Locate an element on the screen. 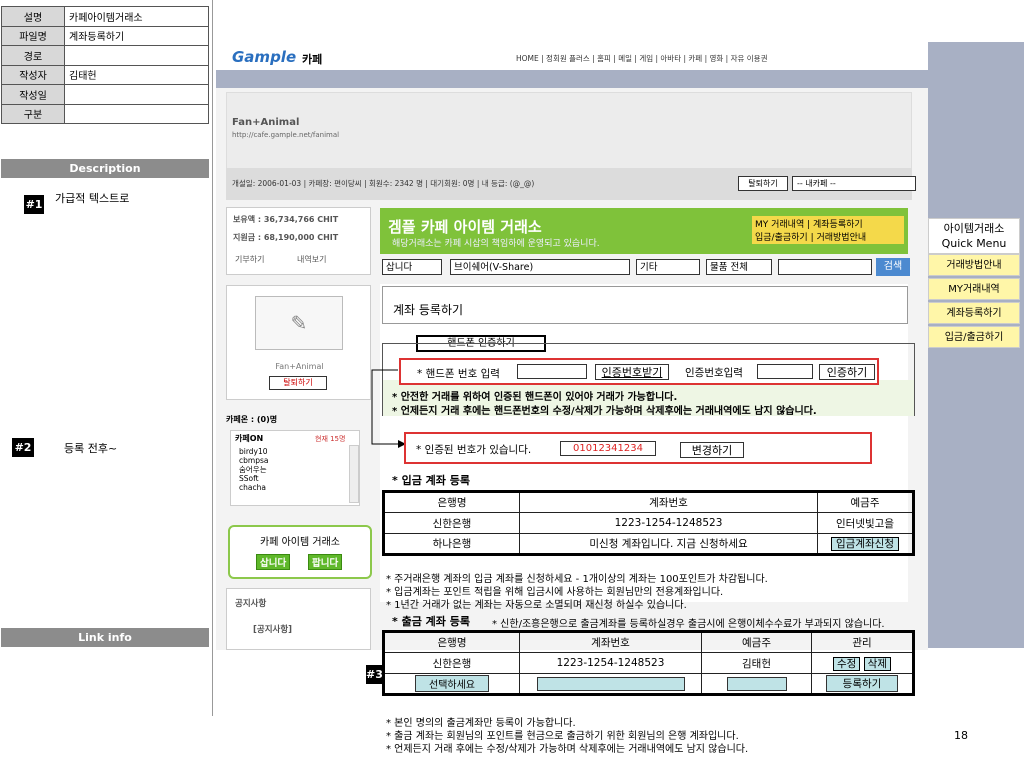  annotation-marker-3: #3 is located at coordinates (374, 674).